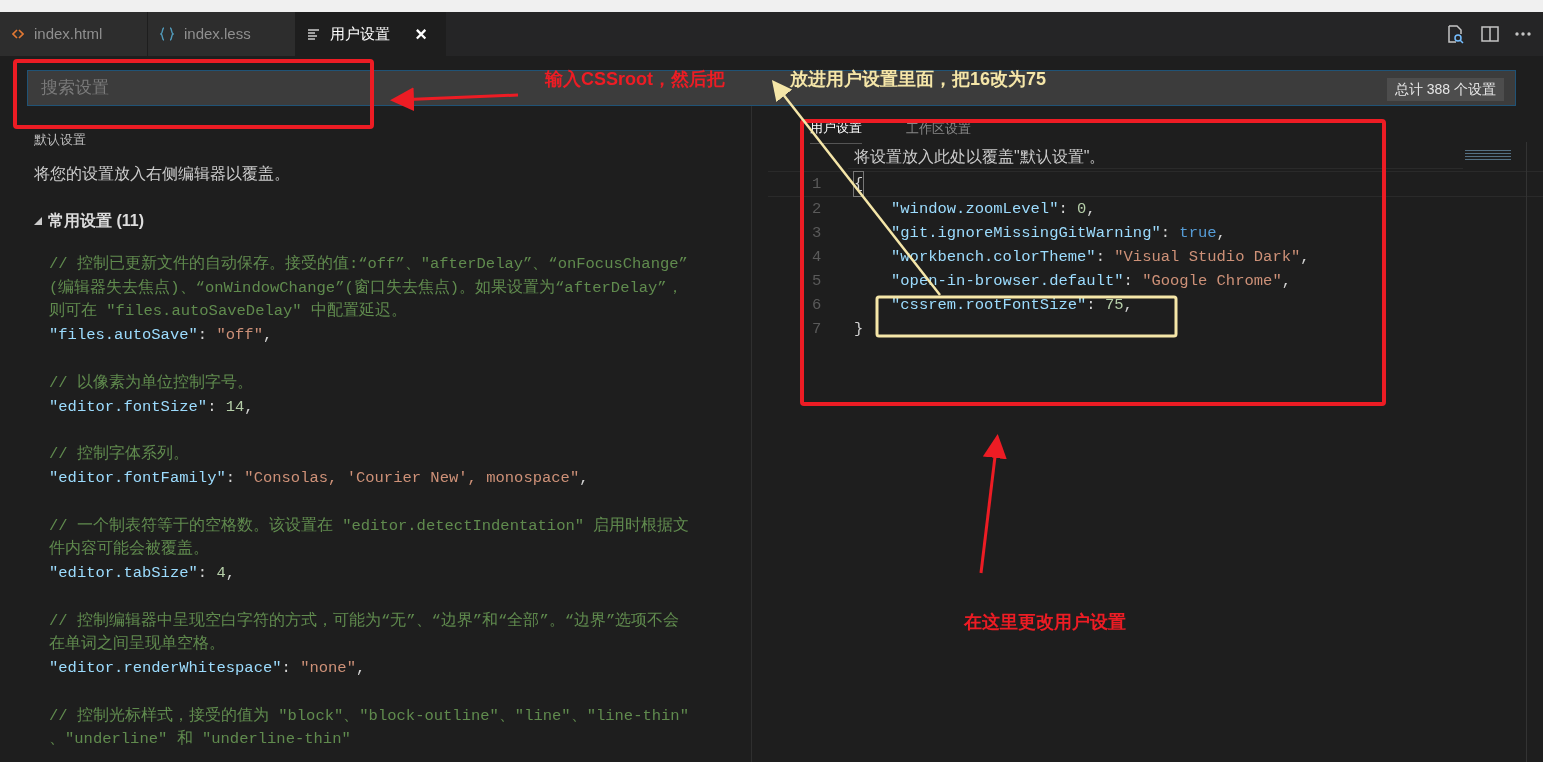 The height and width of the screenshot is (762, 1543). What do you see at coordinates (817, 257) in the screenshot?
I see `line-number: 4` at bounding box center [817, 257].